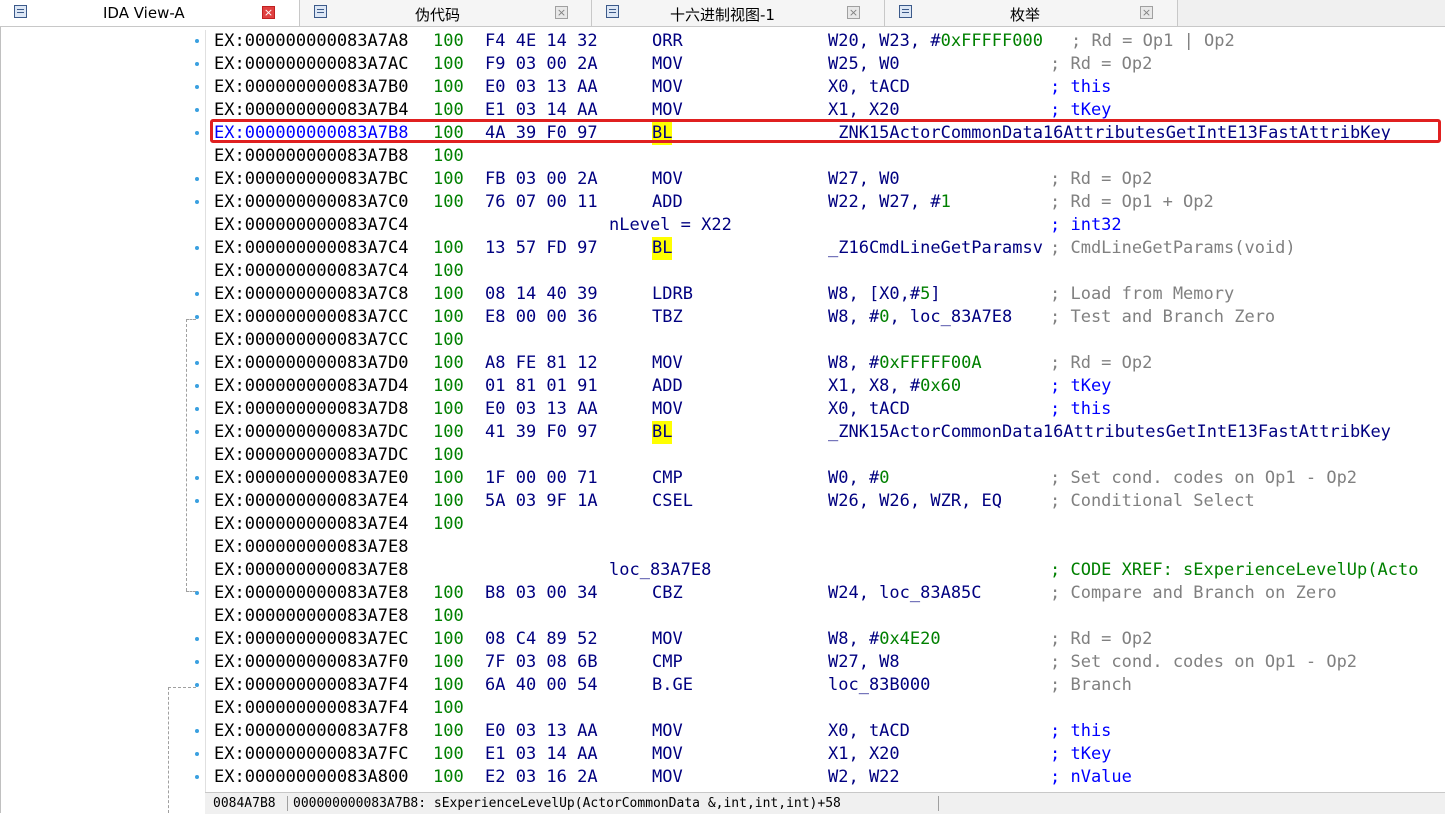  What do you see at coordinates (541, 662) in the screenshot?
I see `row-opcode-bytes: 7F 03 08 6B` at bounding box center [541, 662].